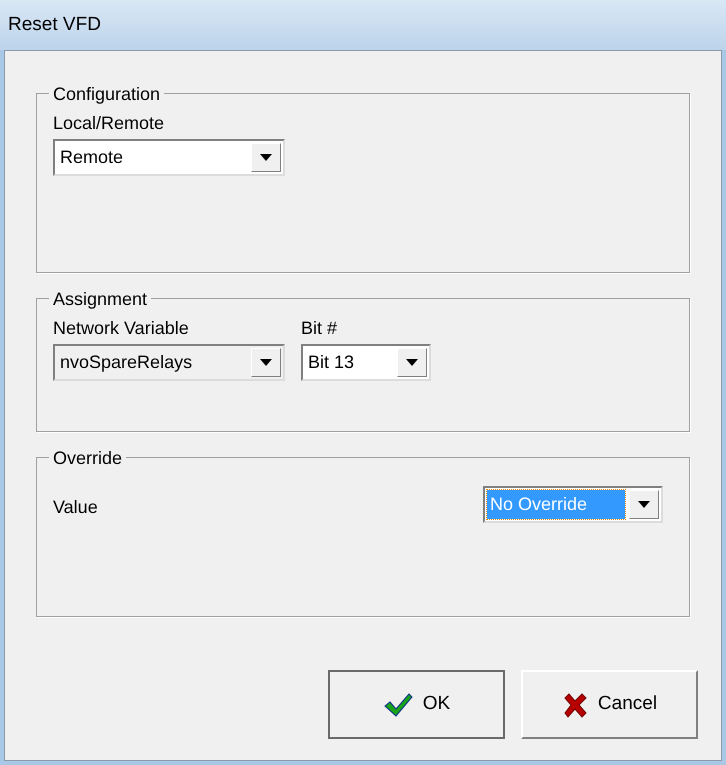  Describe the element at coordinates (75, 507) in the screenshot. I see `field-label: Value` at that location.